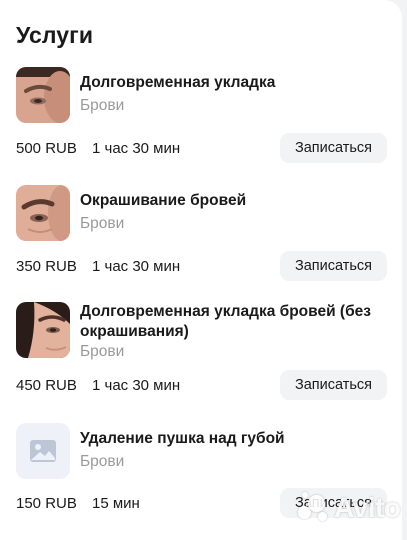 Image resolution: width=407 pixels, height=540 pixels. I want to click on image-placeholder-icon, so click(43, 451).